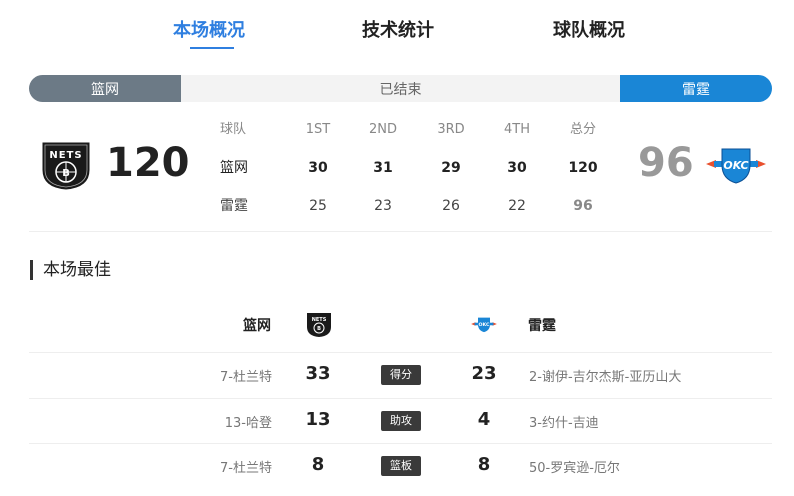 This screenshot has width=794, height=496. What do you see at coordinates (484, 419) in the screenshot?
I see `away-value: 4` at bounding box center [484, 419].